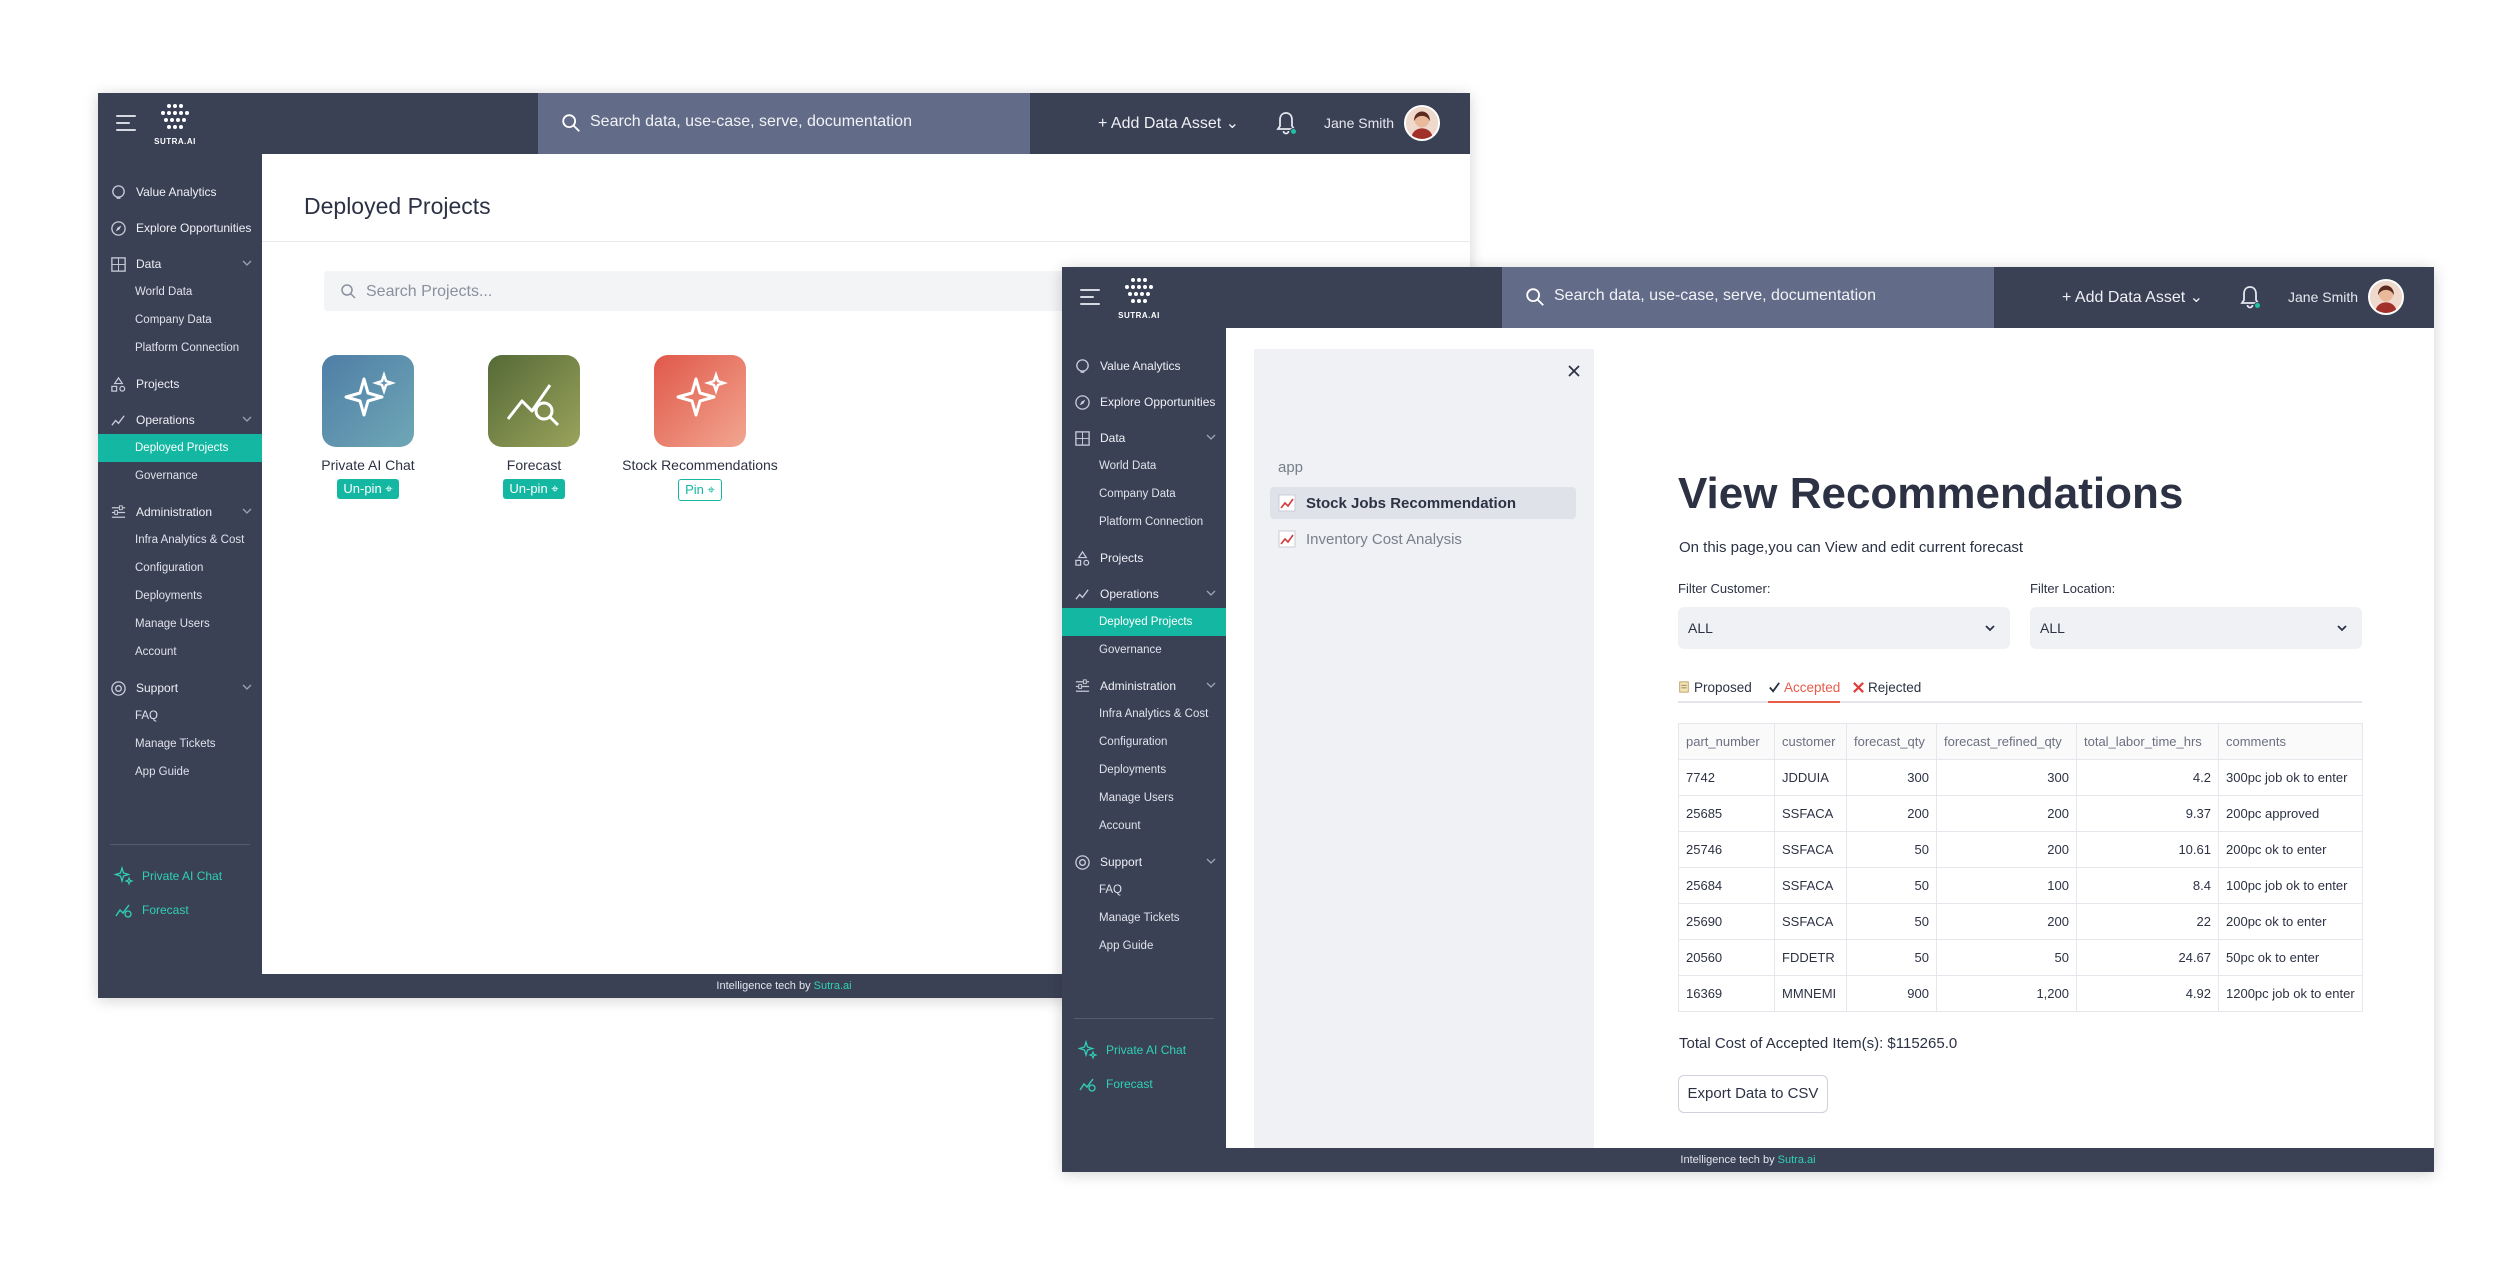 The width and height of the screenshot is (2515, 1265). What do you see at coordinates (2147, 849) in the screenshot?
I see `table-cell: 10.61` at bounding box center [2147, 849].